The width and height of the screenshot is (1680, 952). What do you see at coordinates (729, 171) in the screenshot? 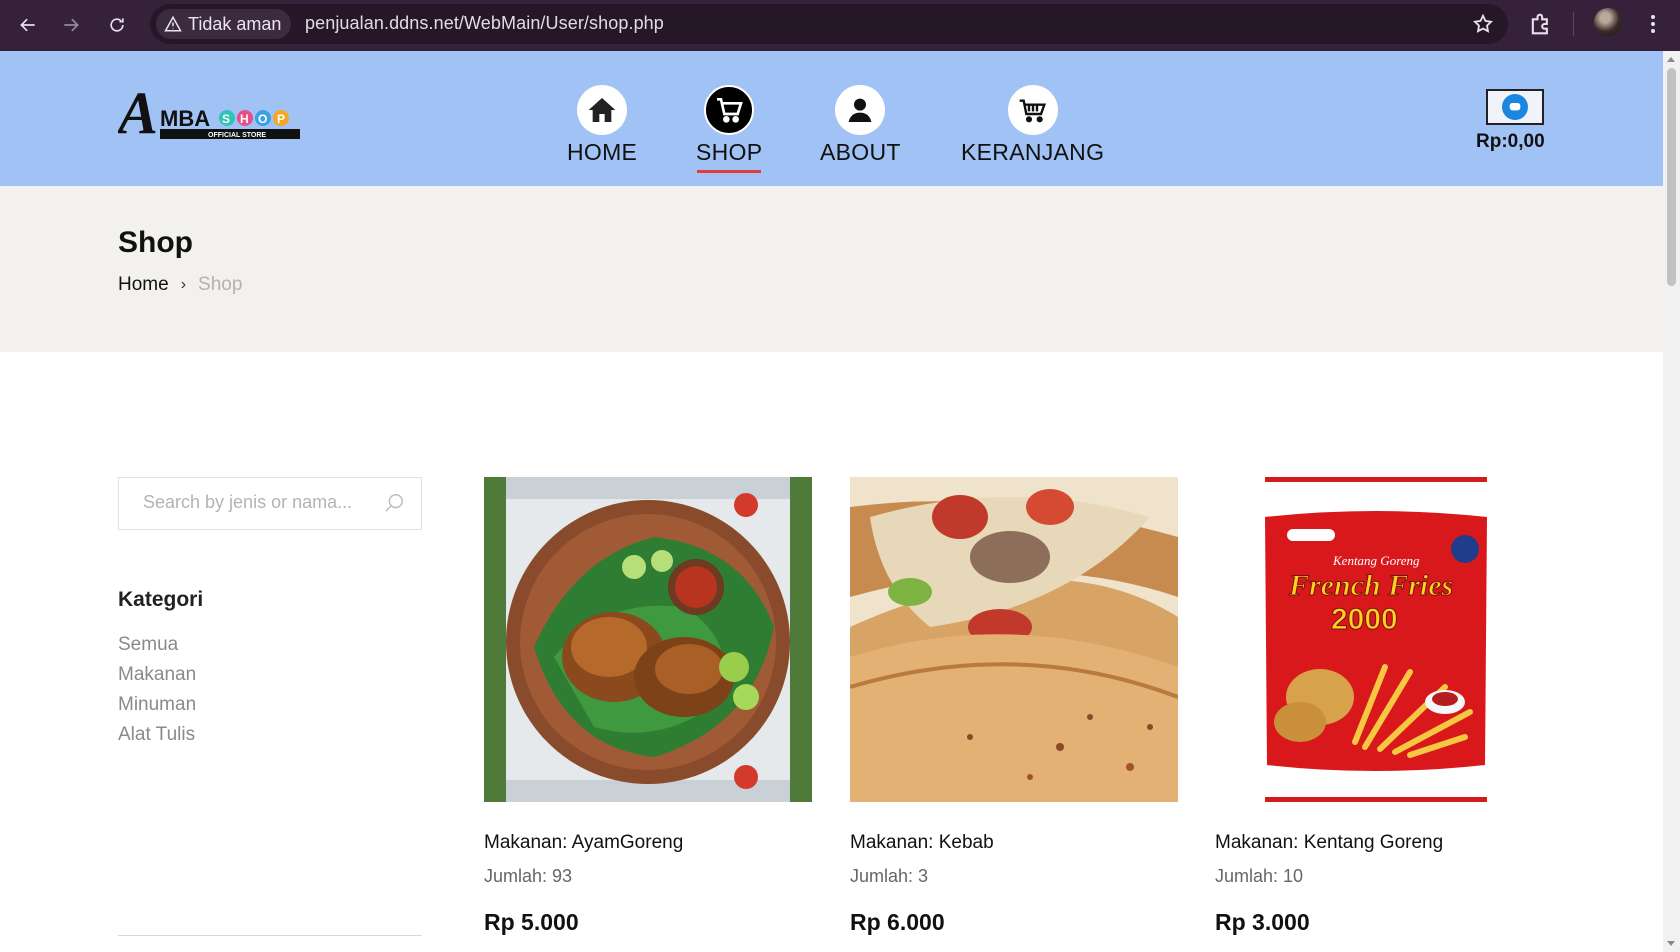
I see `active-nav-underline` at bounding box center [729, 171].